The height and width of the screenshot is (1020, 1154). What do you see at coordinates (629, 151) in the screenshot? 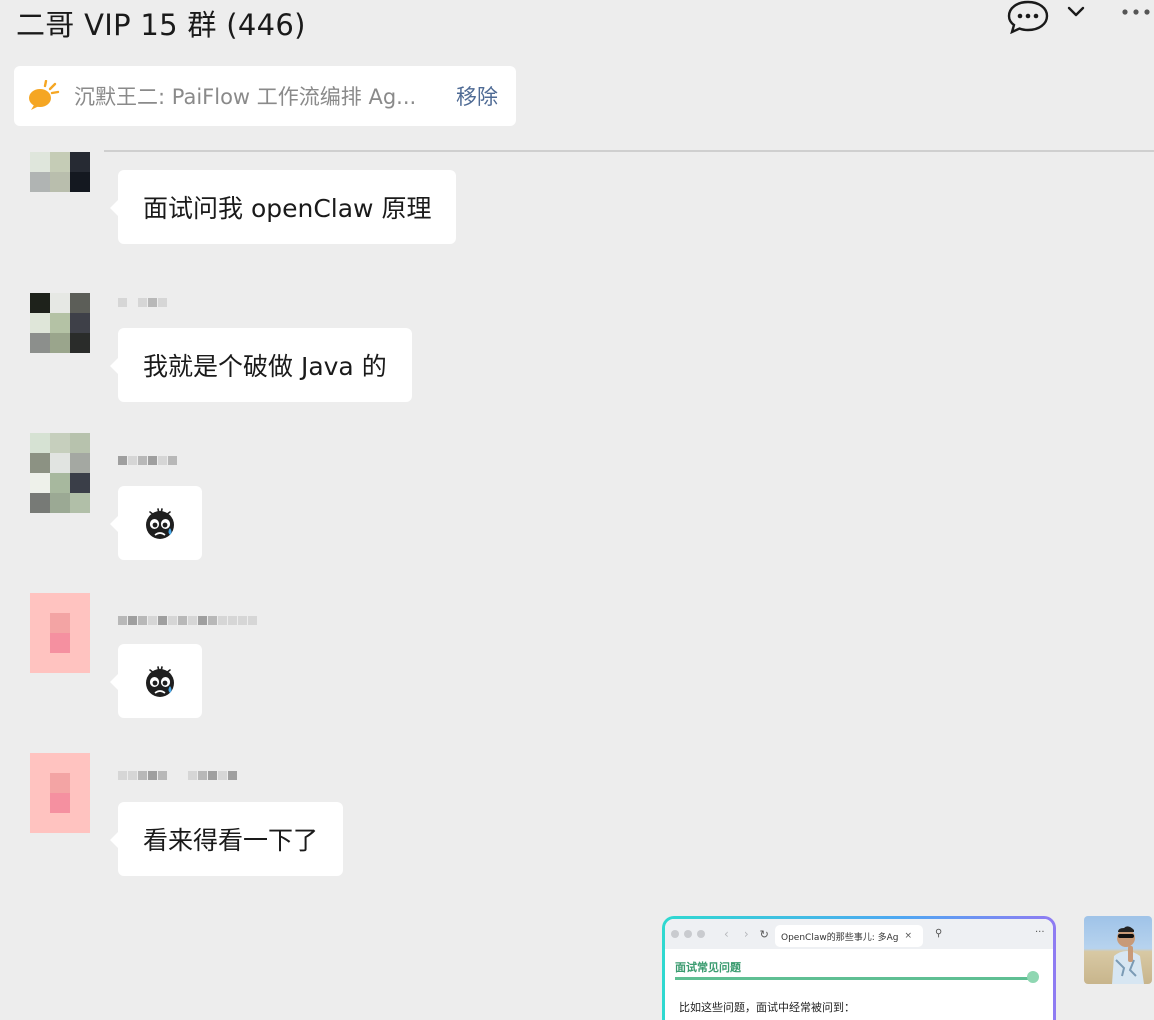
I see `unread-divider` at bounding box center [629, 151].